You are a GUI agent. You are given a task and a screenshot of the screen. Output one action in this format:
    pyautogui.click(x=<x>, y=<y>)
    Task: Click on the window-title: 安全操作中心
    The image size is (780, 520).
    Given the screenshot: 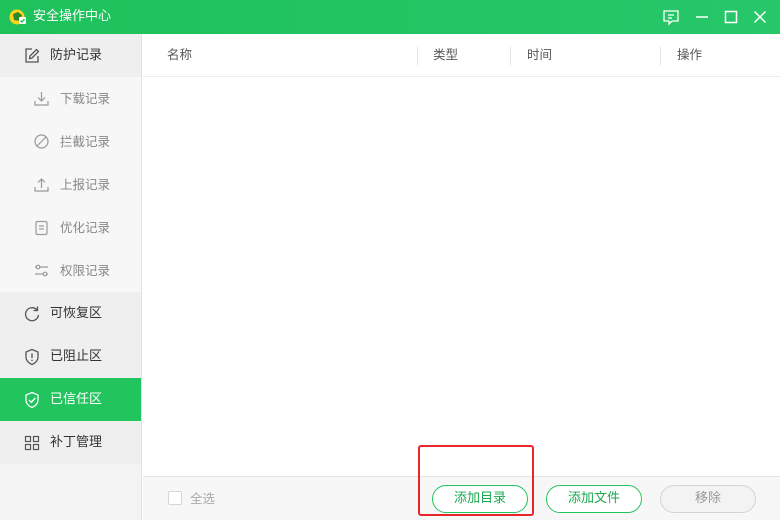 What is the action you would take?
    pyautogui.click(x=72, y=16)
    